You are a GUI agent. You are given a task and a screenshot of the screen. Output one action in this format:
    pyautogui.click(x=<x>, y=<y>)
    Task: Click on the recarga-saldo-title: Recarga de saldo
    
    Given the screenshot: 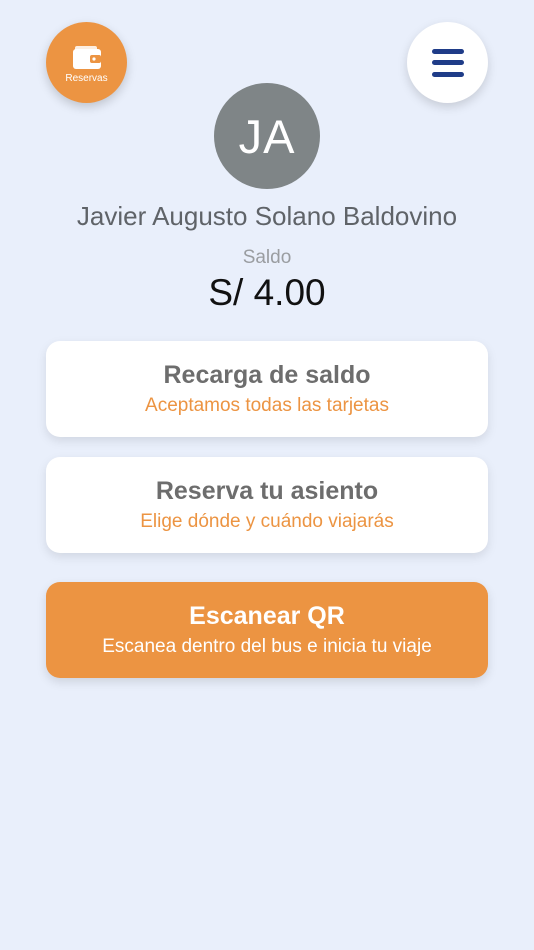 What is the action you would take?
    pyautogui.click(x=267, y=375)
    